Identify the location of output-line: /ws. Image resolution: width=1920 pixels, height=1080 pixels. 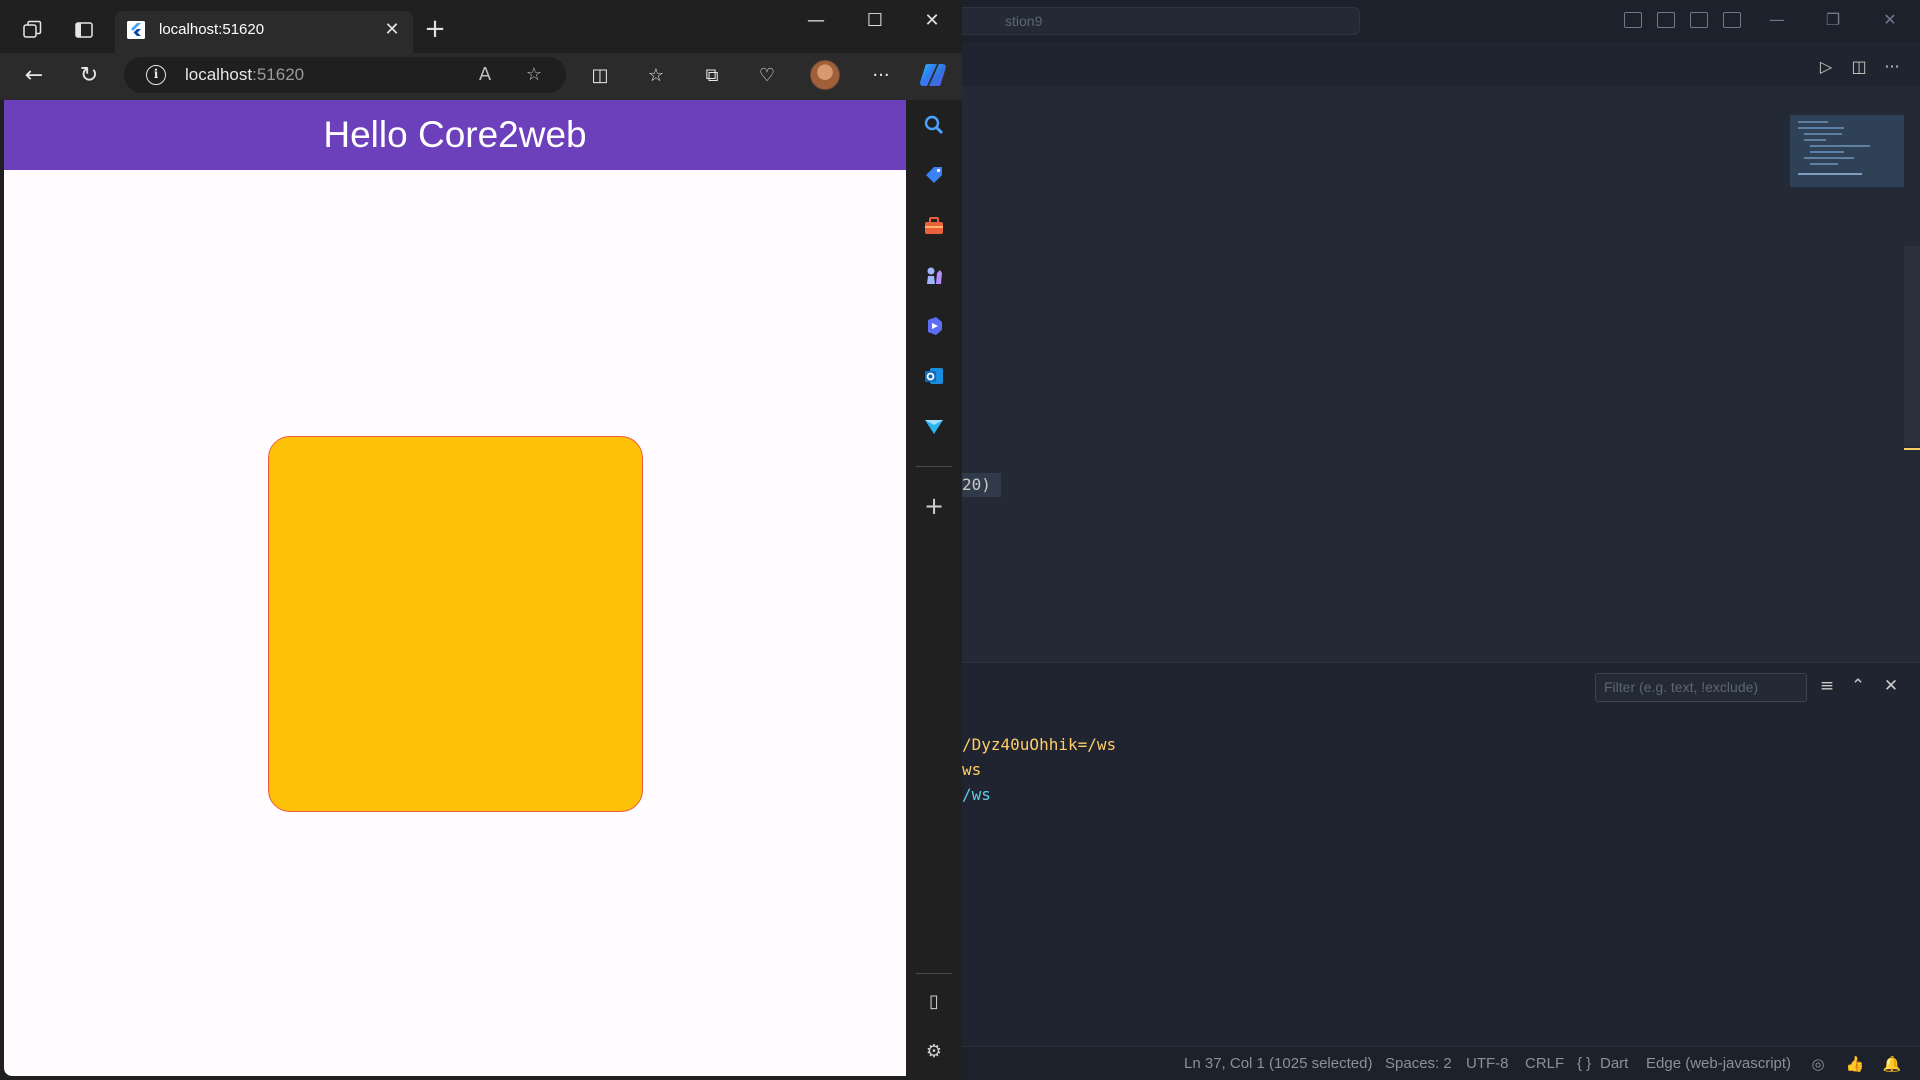
(976, 794).